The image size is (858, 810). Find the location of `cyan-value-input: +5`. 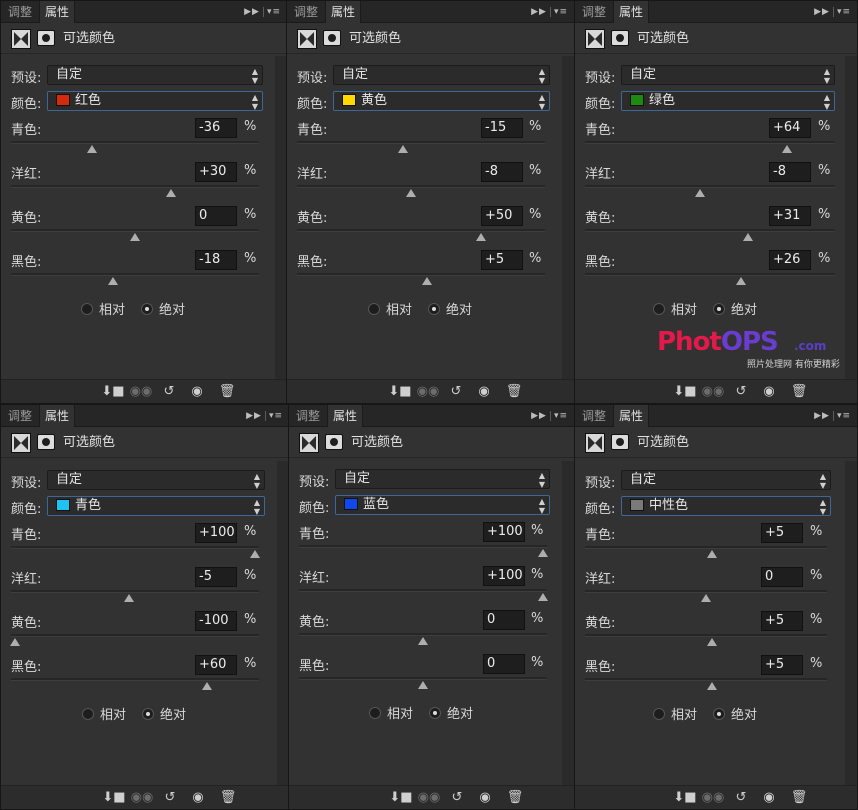

cyan-value-input: +5 is located at coordinates (782, 533).